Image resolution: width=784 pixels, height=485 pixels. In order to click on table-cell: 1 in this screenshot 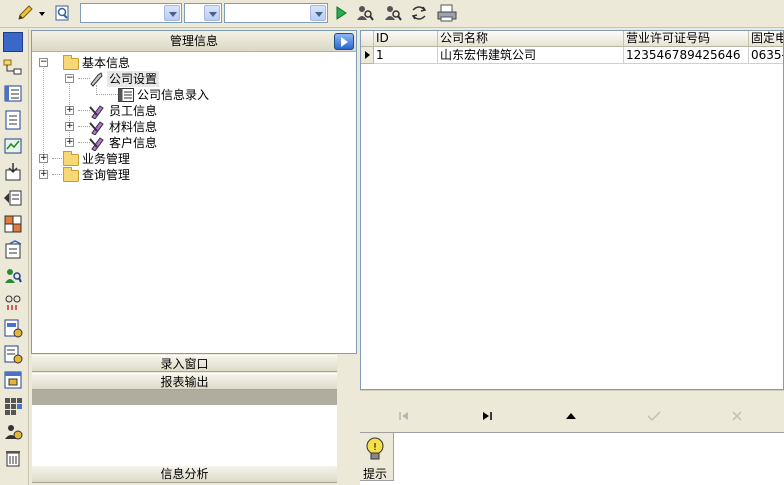, I will do `click(406, 55)`.